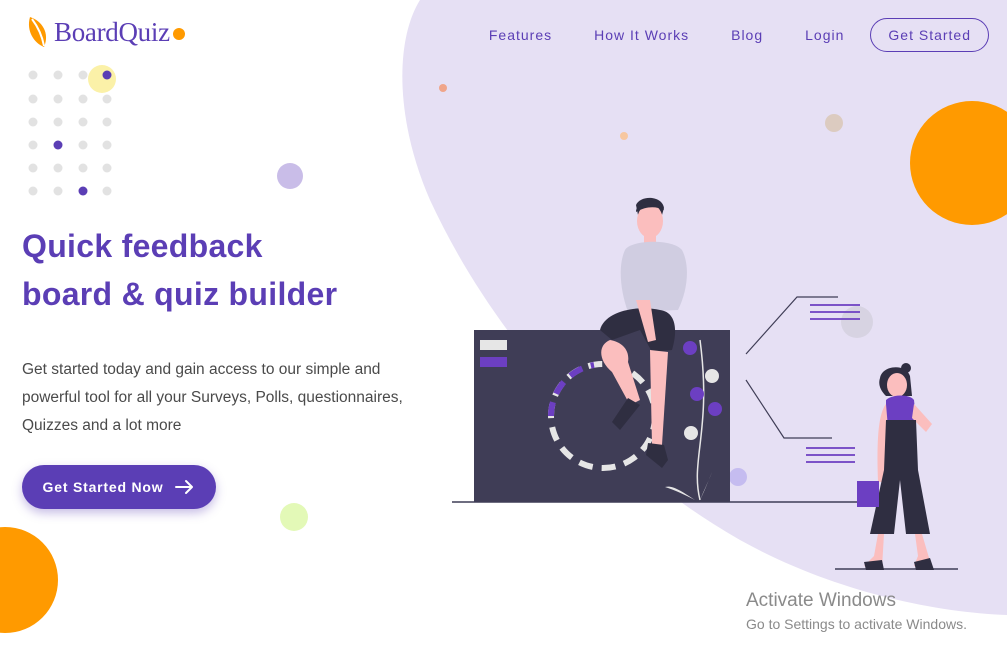 The width and height of the screenshot is (1007, 665). What do you see at coordinates (29, 580) in the screenshot?
I see `orange-circle-left` at bounding box center [29, 580].